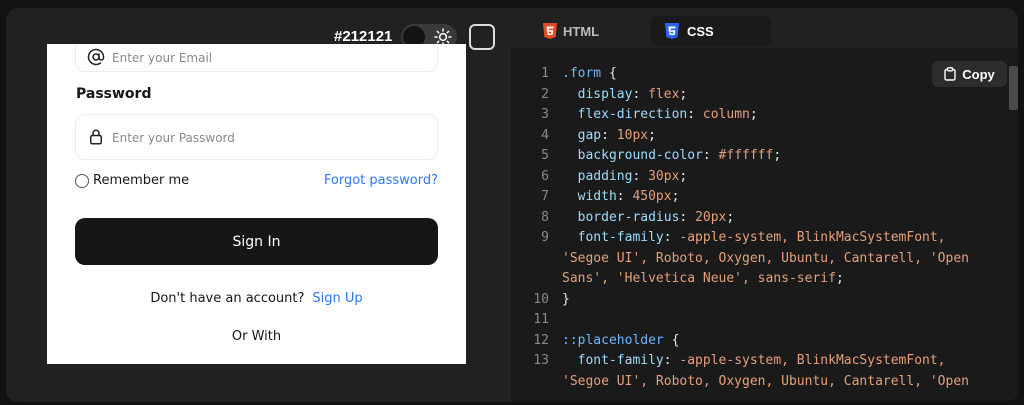 The width and height of the screenshot is (1024, 405). Describe the element at coordinates (114, 94) in the screenshot. I see `password-label: Password` at that location.